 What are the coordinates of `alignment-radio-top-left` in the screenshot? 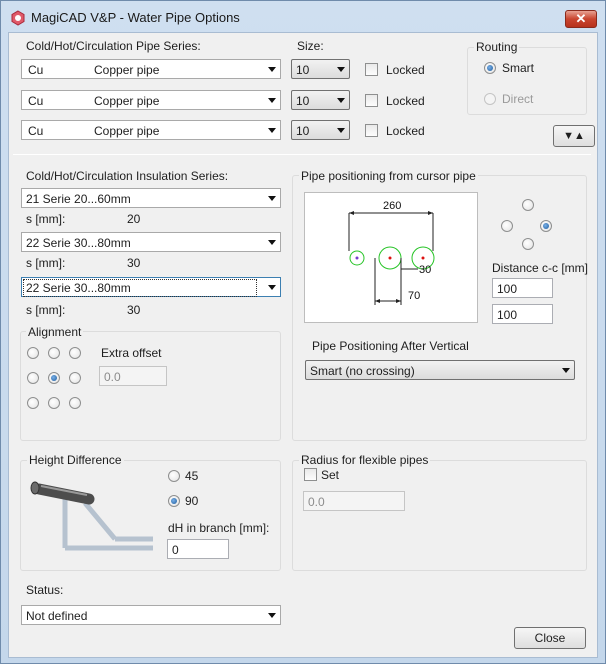 It's located at (33, 353).